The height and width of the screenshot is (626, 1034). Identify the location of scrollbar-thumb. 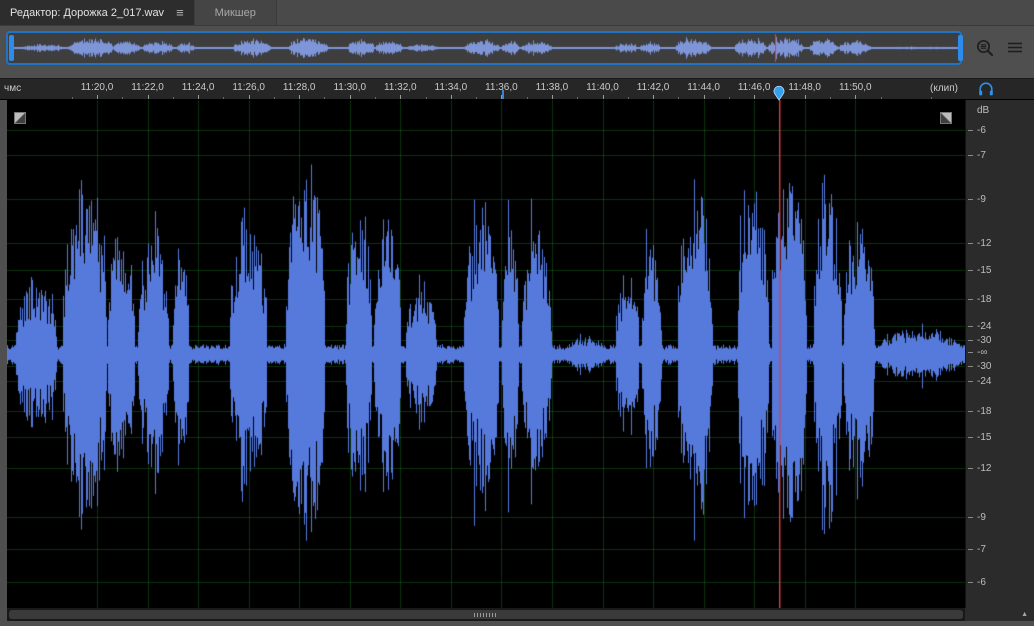
(486, 614).